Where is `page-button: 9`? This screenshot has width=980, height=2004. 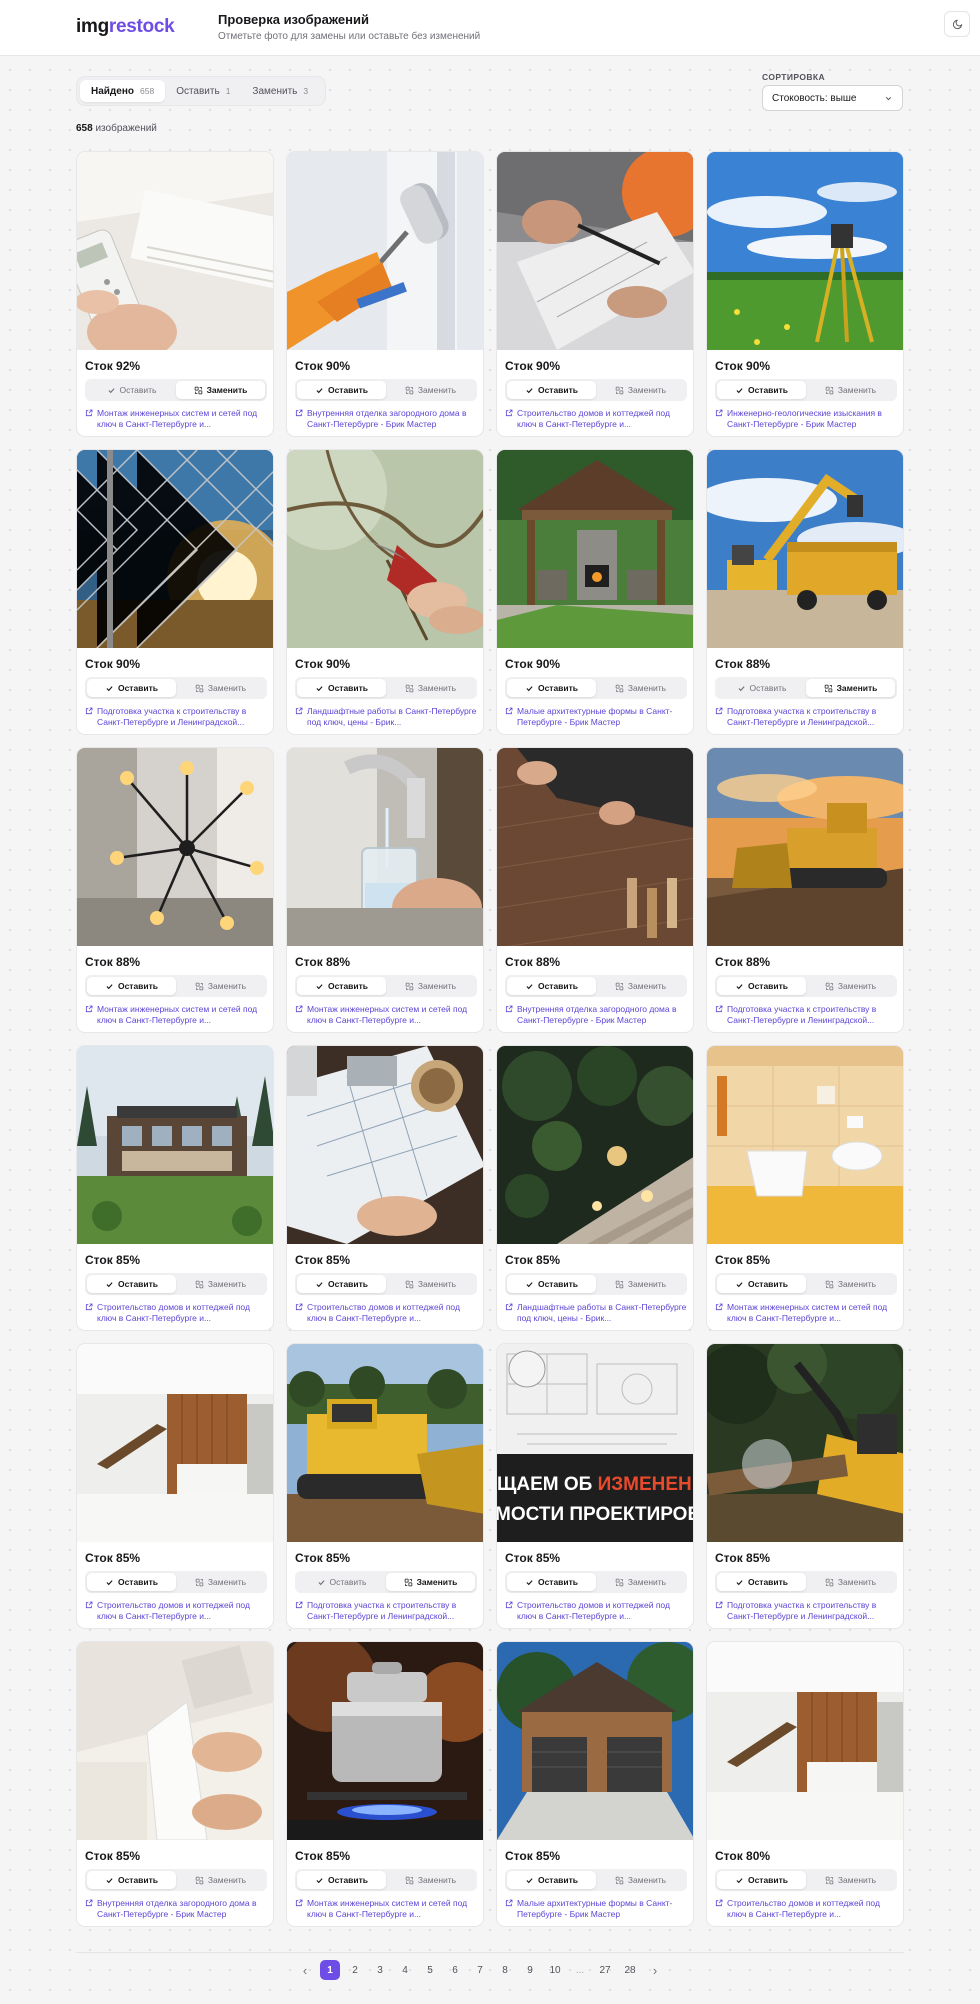 page-button: 9 is located at coordinates (530, 1970).